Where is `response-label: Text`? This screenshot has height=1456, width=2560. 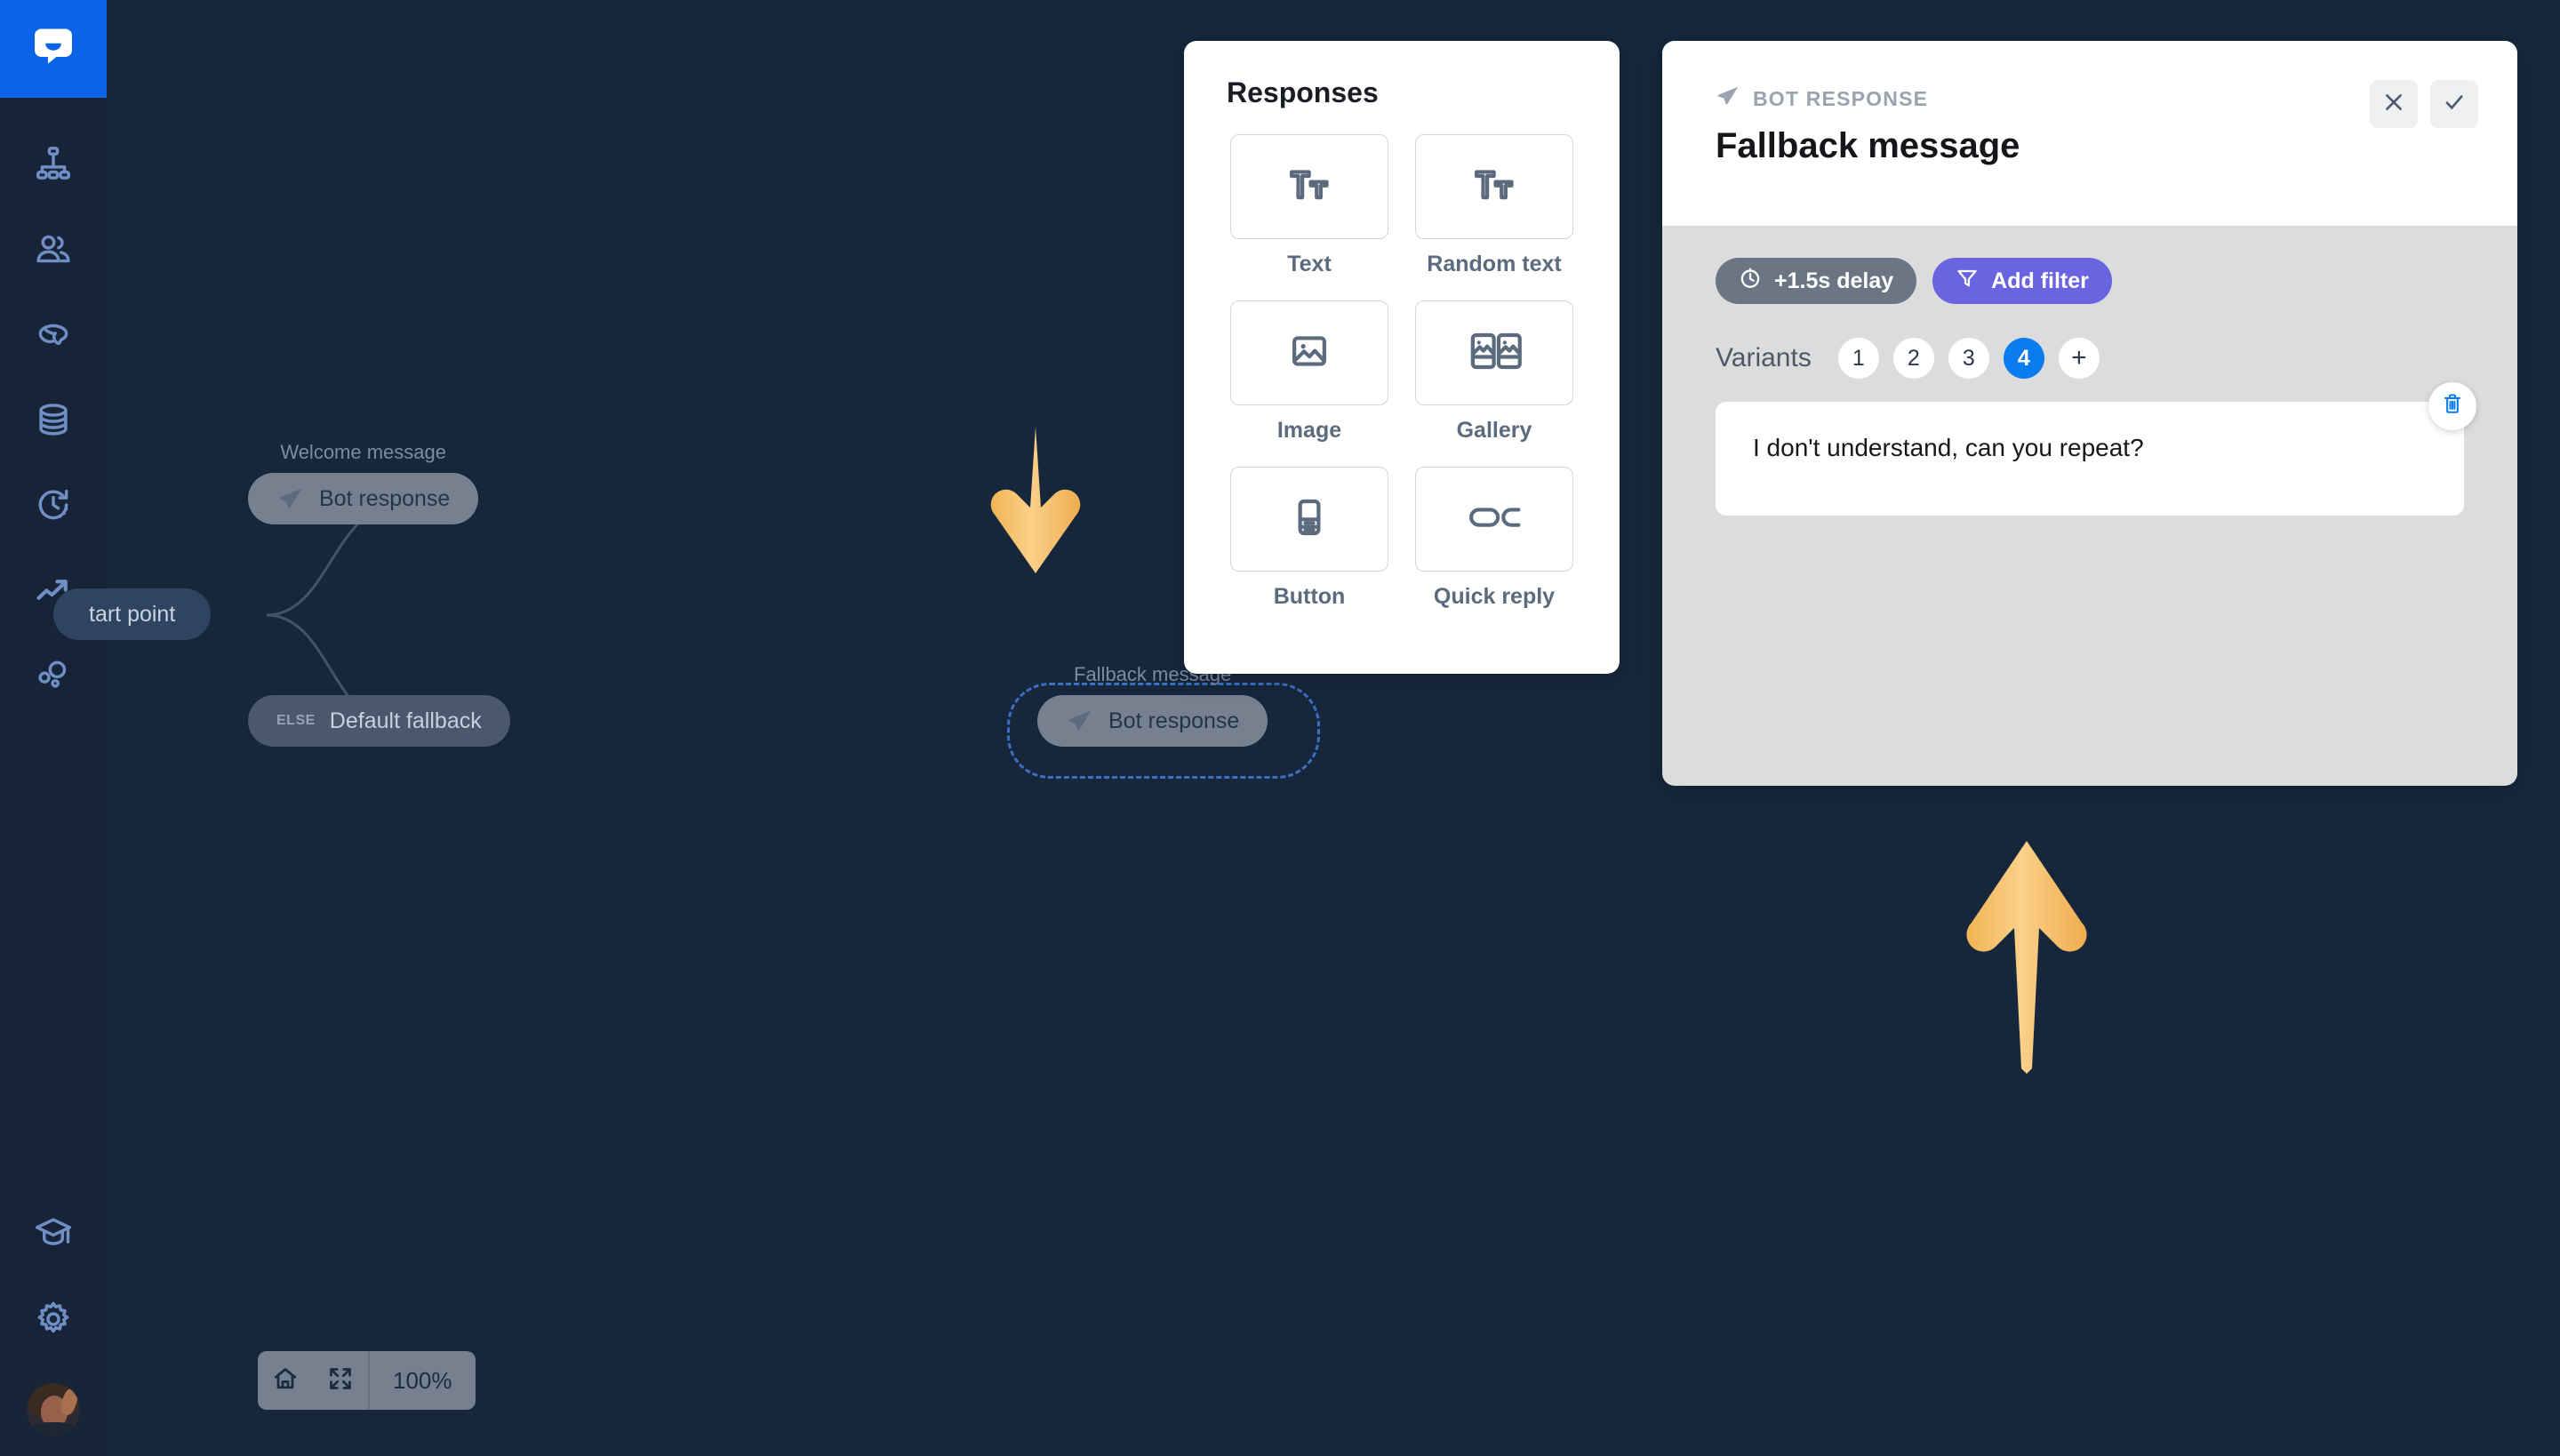
response-label: Text is located at coordinates (1309, 264).